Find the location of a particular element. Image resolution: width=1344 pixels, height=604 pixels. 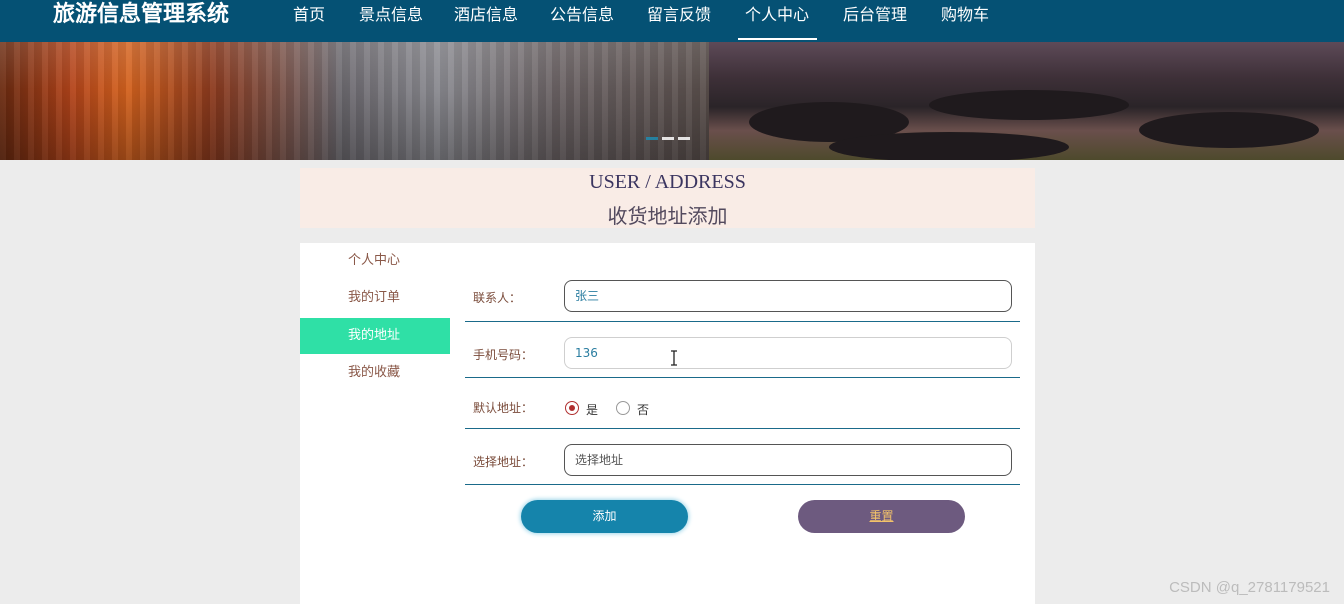

address-select: 选择地址 is located at coordinates (788, 460).